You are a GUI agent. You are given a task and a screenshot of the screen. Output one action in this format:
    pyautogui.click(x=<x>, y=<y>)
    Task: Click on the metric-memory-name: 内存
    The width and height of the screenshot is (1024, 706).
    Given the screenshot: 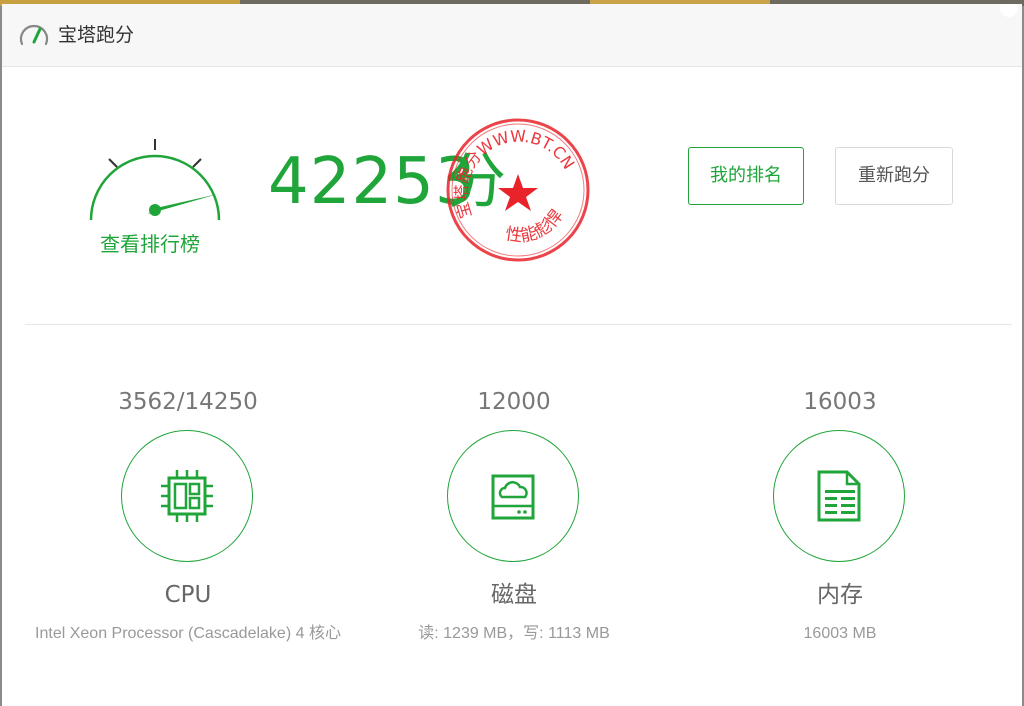 What is the action you would take?
    pyautogui.click(x=840, y=595)
    